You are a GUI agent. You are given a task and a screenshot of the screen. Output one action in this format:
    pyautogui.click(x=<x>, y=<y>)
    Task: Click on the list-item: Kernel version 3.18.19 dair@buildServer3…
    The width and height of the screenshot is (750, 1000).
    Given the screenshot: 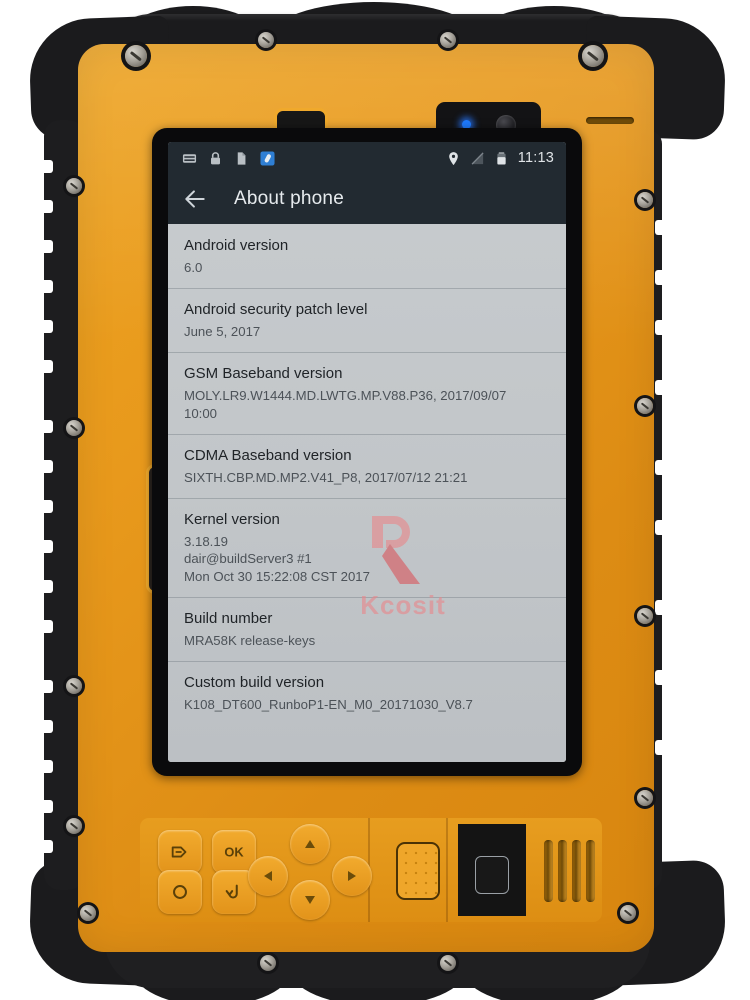 What is the action you would take?
    pyautogui.click(x=367, y=547)
    